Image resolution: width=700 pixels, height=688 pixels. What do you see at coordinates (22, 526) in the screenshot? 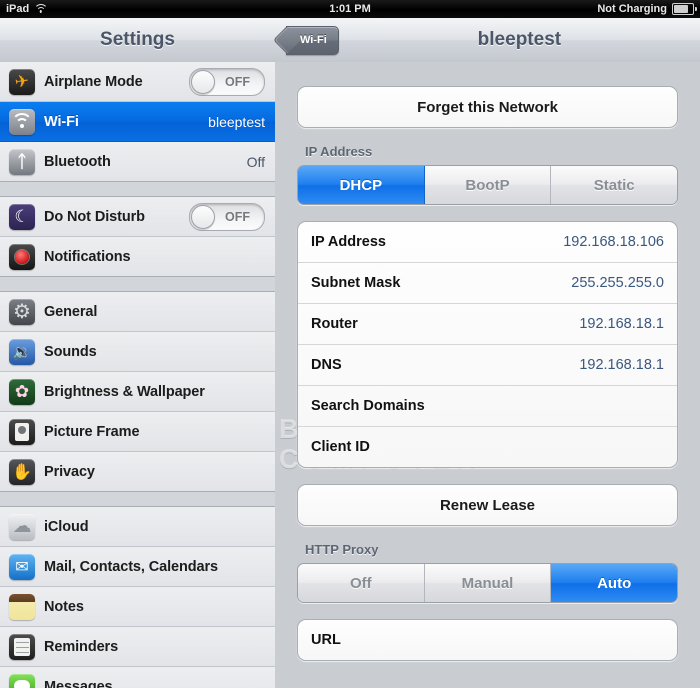
I see `cloud-icon` at bounding box center [22, 526].